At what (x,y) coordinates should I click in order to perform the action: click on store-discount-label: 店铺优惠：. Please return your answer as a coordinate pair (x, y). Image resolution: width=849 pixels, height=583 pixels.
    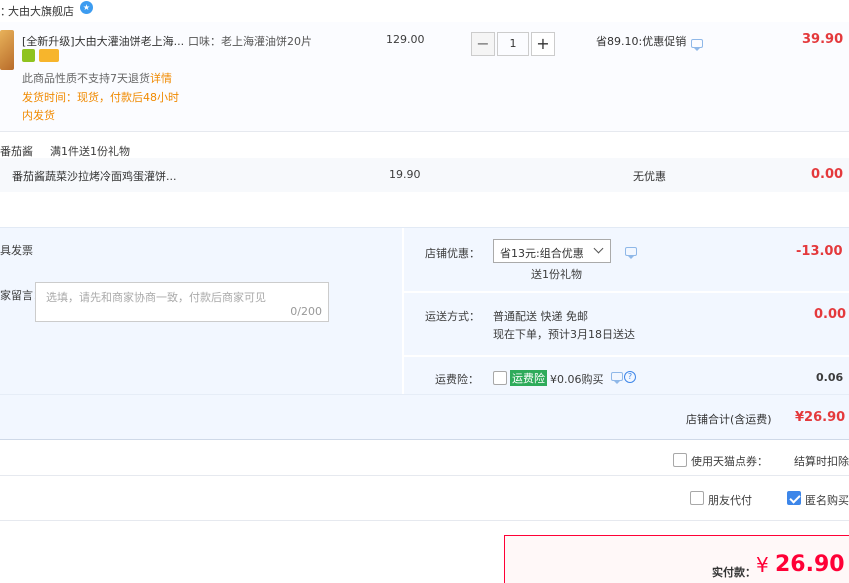
    Looking at the image, I should click on (452, 253).